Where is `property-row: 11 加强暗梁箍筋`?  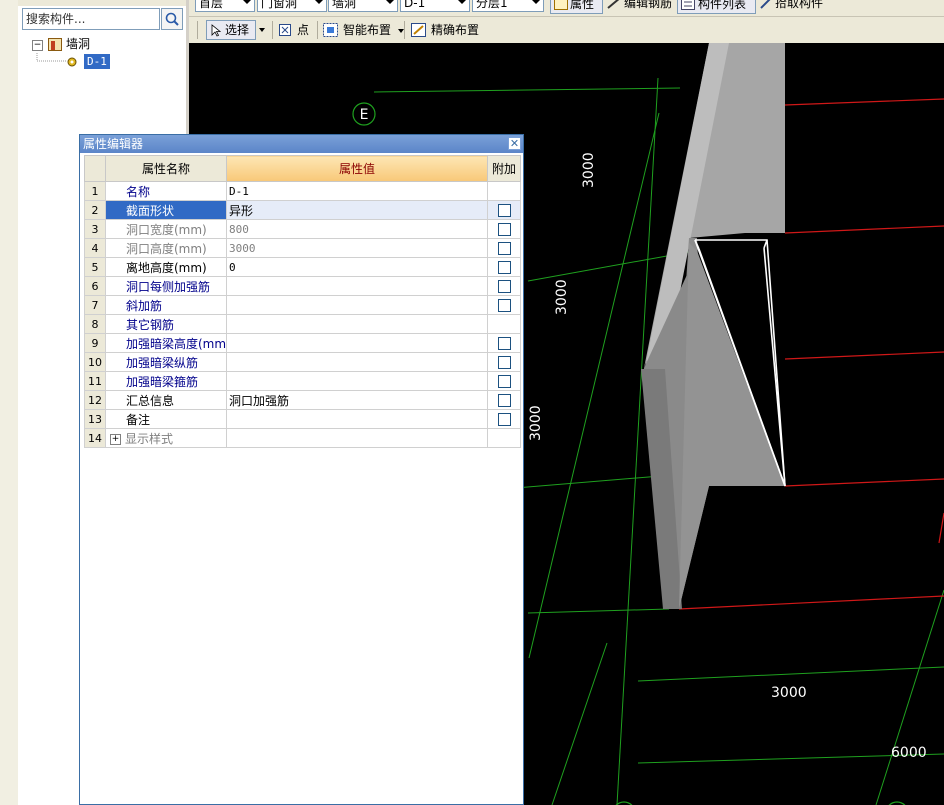 property-row: 11 加强暗梁箍筋 is located at coordinates (302, 381).